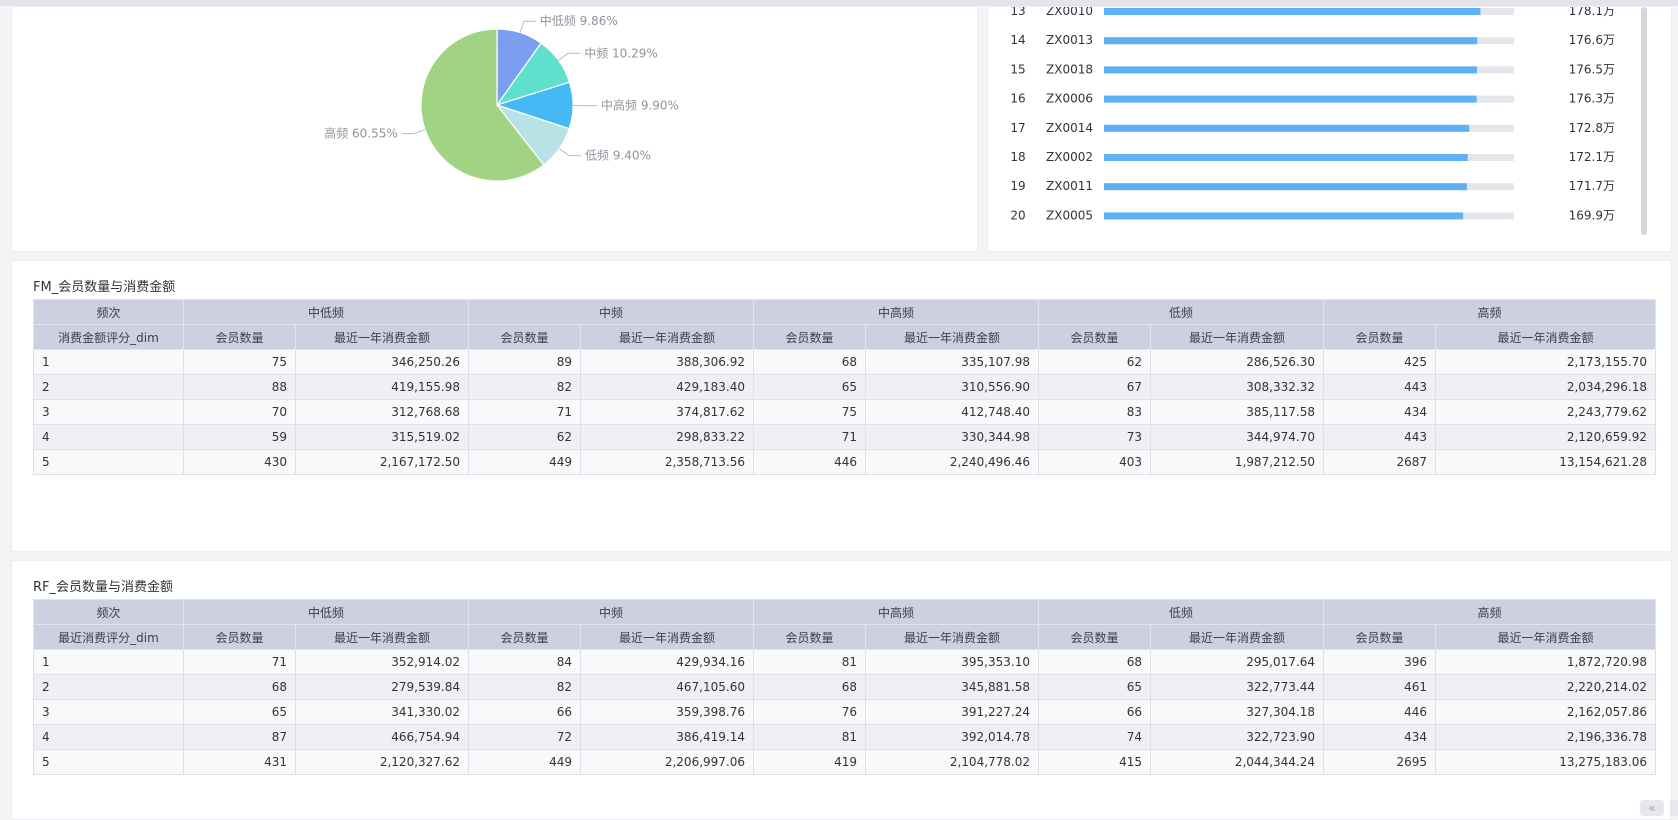  Describe the element at coordinates (569, 152) in the screenshot. I see `pie-label-line` at that location.